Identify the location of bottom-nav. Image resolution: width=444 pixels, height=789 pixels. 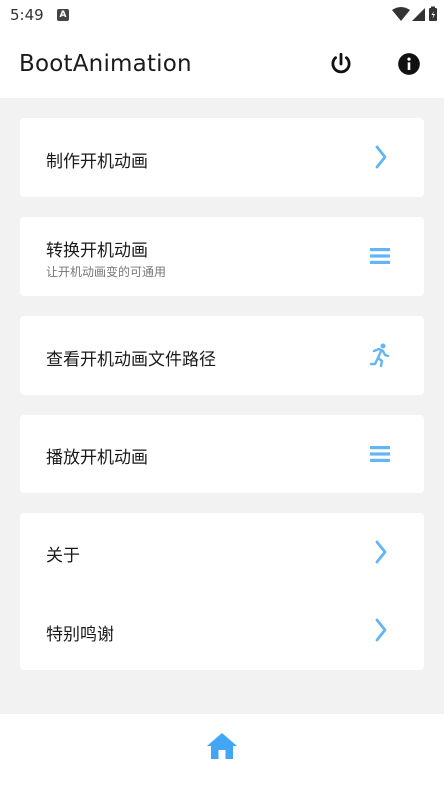
(222, 751).